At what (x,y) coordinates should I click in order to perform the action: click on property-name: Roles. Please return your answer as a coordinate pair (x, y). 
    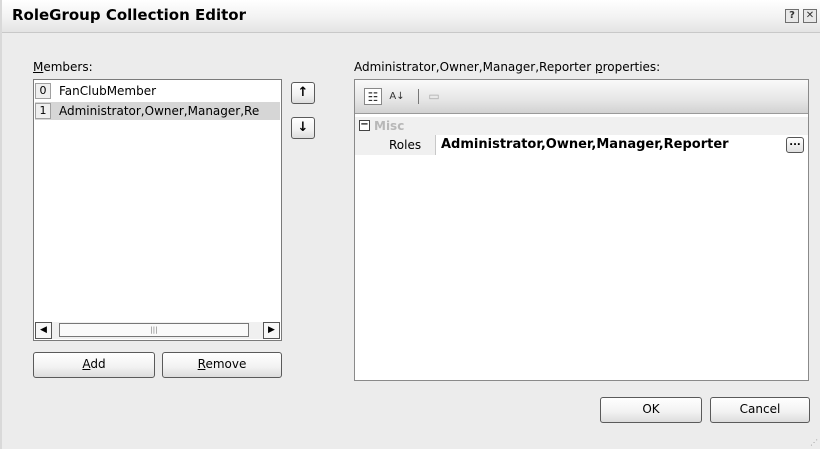
    Looking at the image, I should click on (405, 145).